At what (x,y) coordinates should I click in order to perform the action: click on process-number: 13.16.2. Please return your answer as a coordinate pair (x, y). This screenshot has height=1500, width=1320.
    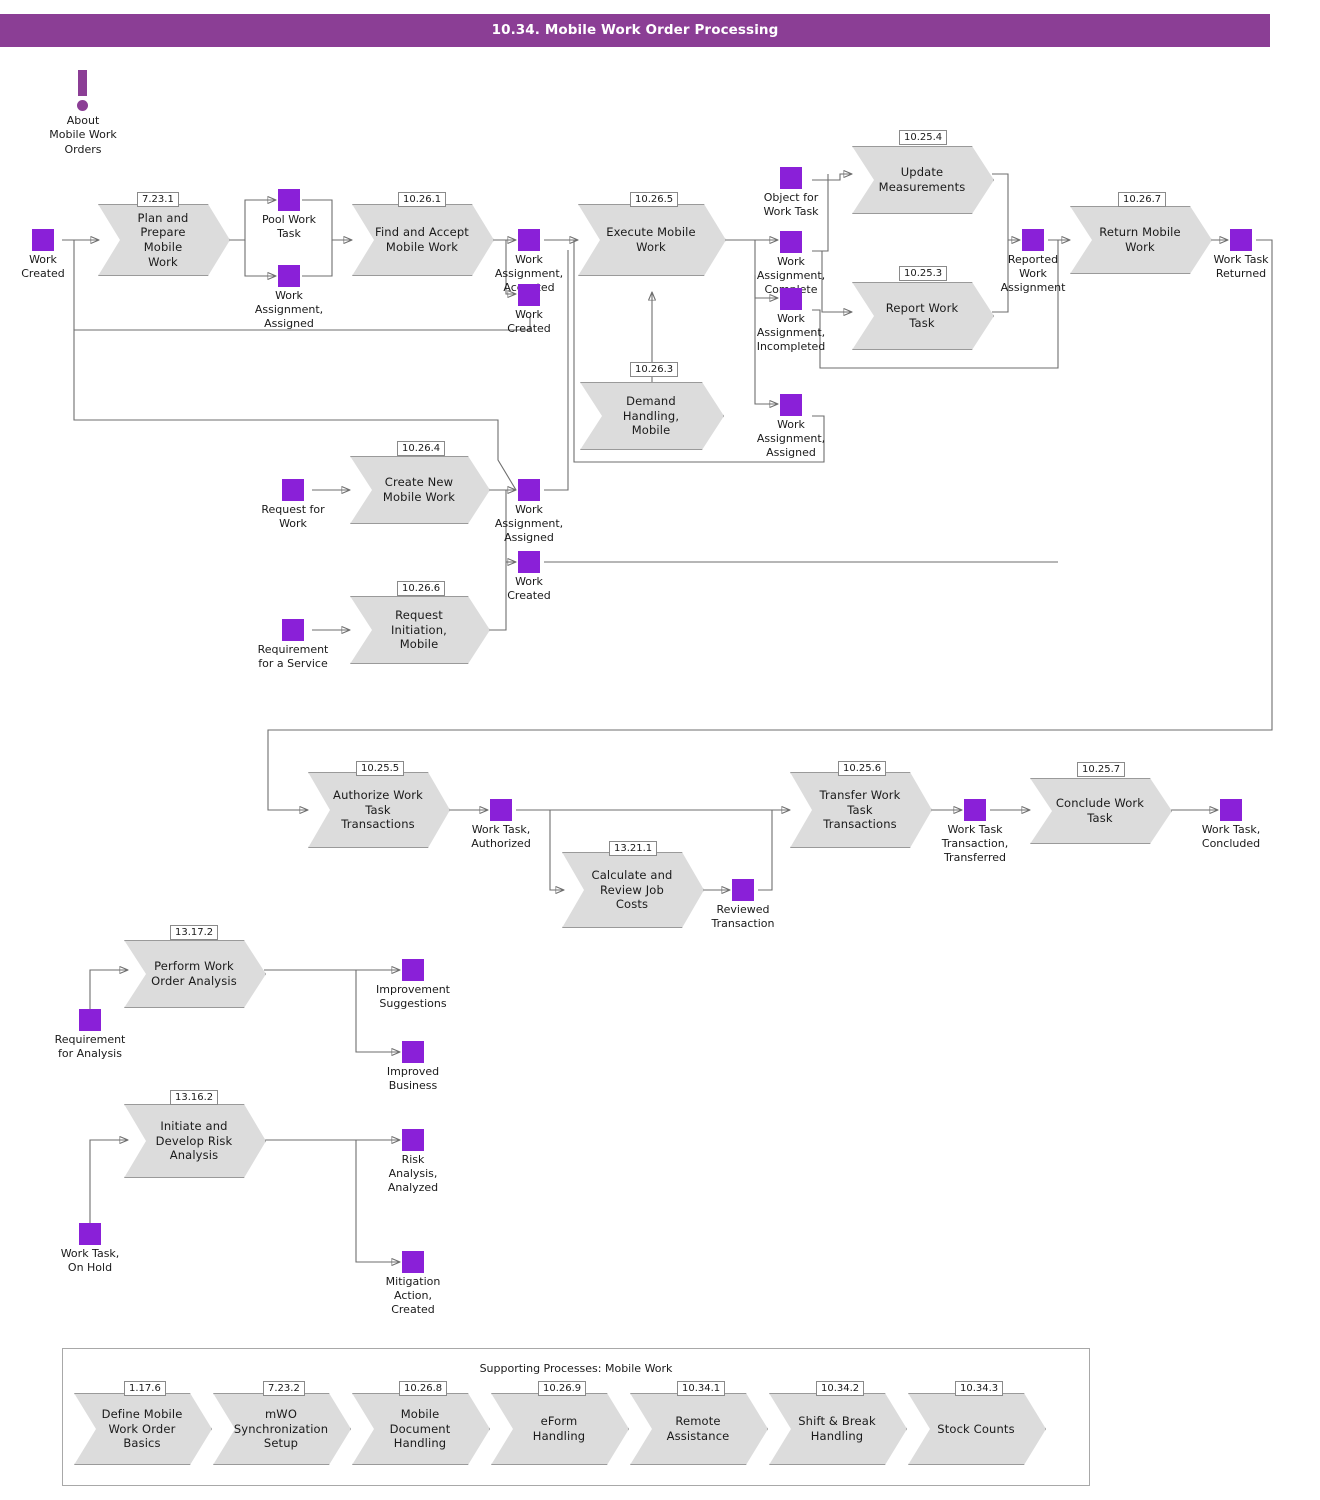
    Looking at the image, I should click on (194, 1097).